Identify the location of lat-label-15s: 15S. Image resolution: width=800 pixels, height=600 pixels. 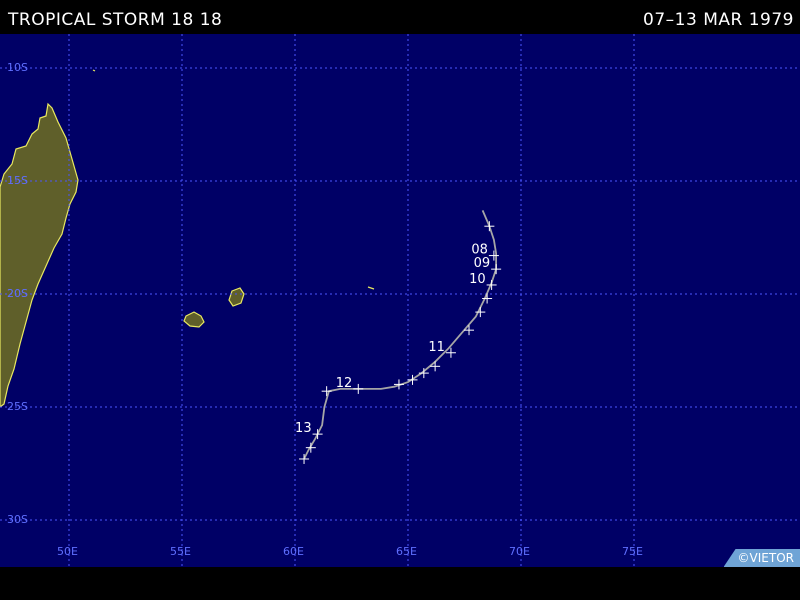
(17, 180).